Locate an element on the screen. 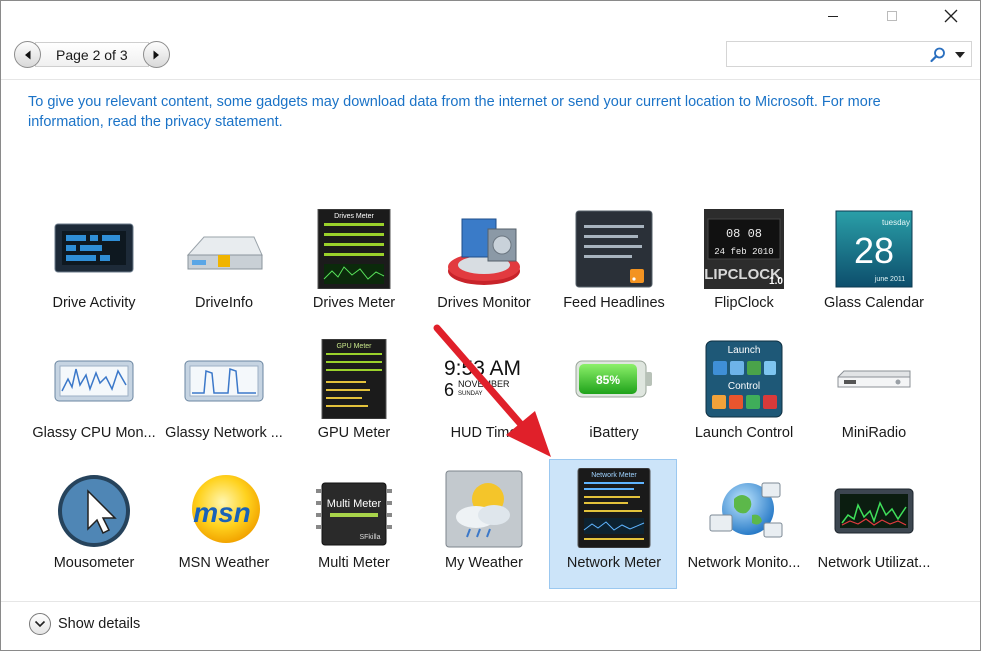  gadget-hud-time: 9:53 AM 6 NOVEMBER SUNDAY HUD Time is located at coordinates (483, 397).